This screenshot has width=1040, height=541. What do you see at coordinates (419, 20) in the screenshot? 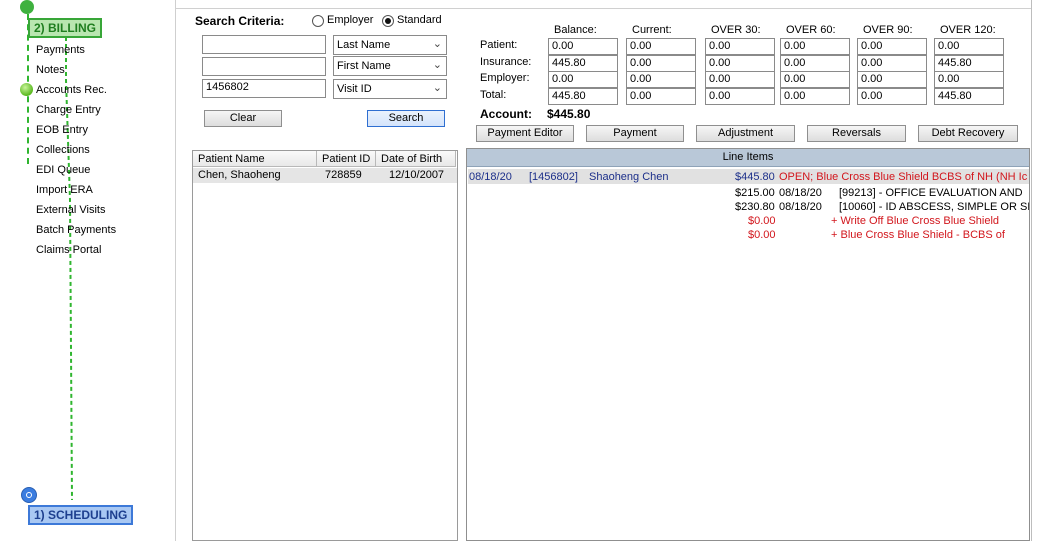
I see `standard-radio-label: Standard` at bounding box center [419, 20].